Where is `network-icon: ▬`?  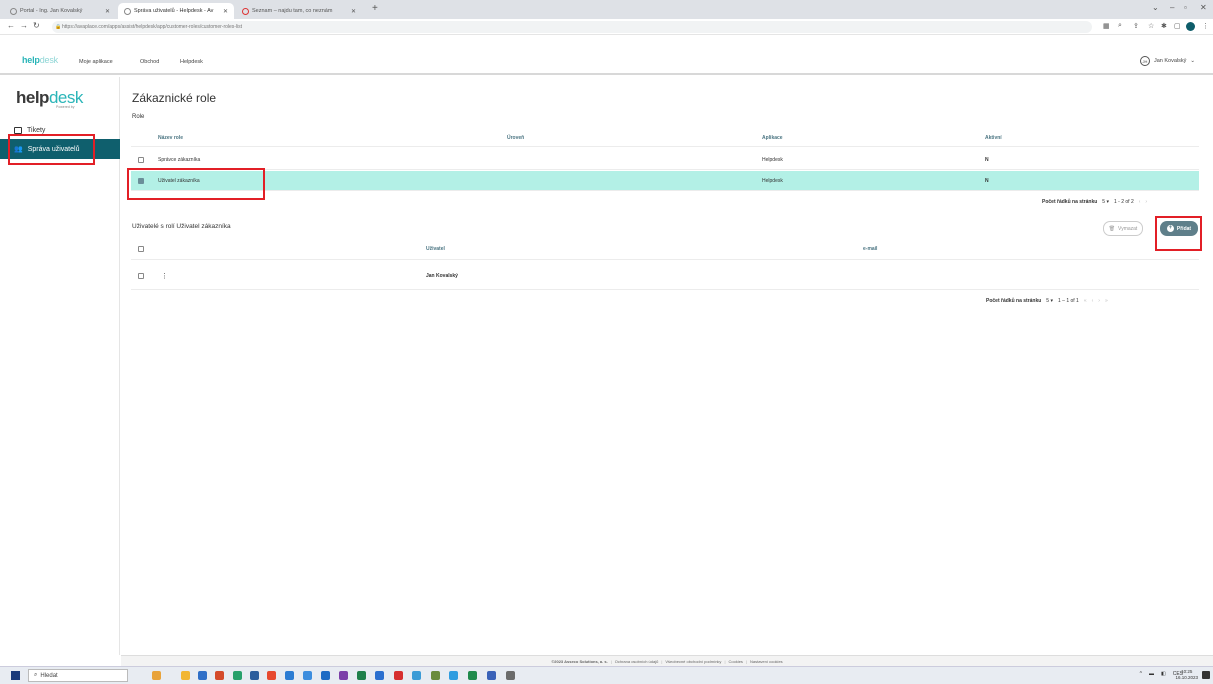
network-icon: ▬ is located at coordinates (1151, 674).